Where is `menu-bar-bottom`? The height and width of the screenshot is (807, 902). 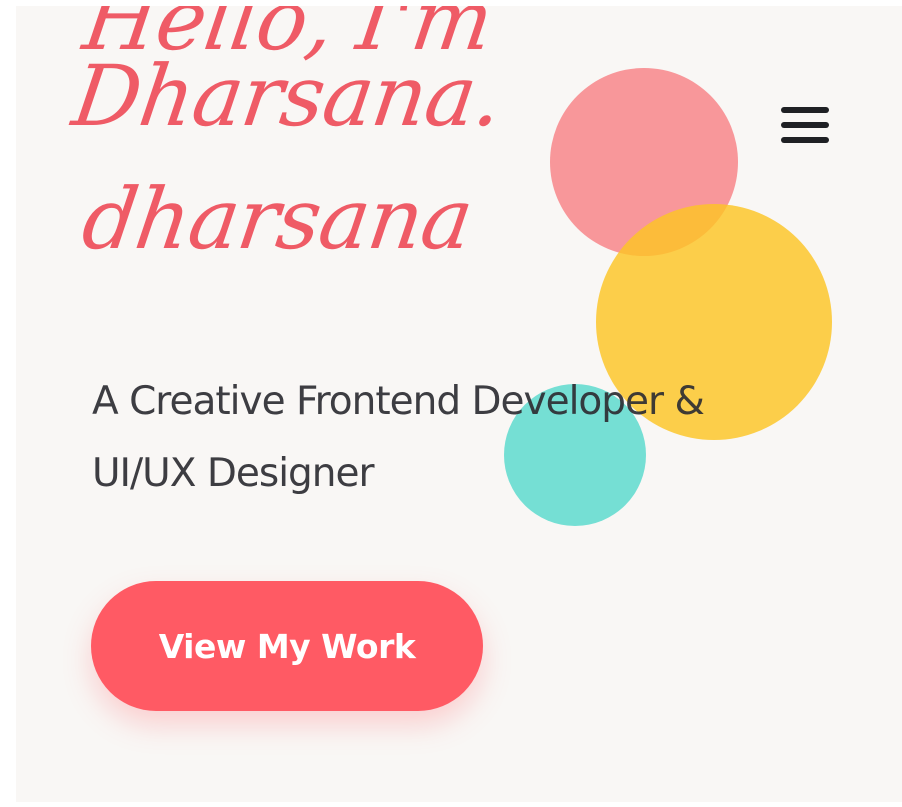
menu-bar-bottom is located at coordinates (805, 140).